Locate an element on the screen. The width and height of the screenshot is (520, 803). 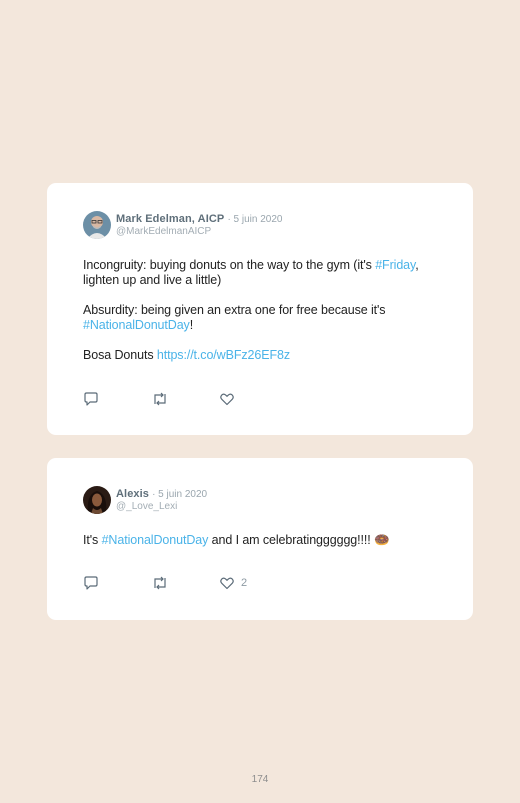
tweet-paragraph: Bosa Donuts https://t.co/wBFz26EF8z is located at coordinates (258, 355).